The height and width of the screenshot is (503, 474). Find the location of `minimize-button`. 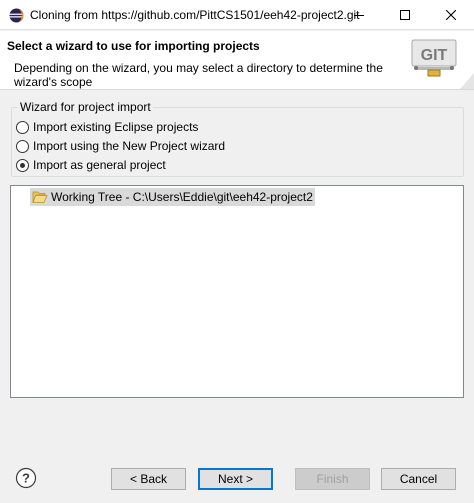

minimize-button is located at coordinates (359, 15).